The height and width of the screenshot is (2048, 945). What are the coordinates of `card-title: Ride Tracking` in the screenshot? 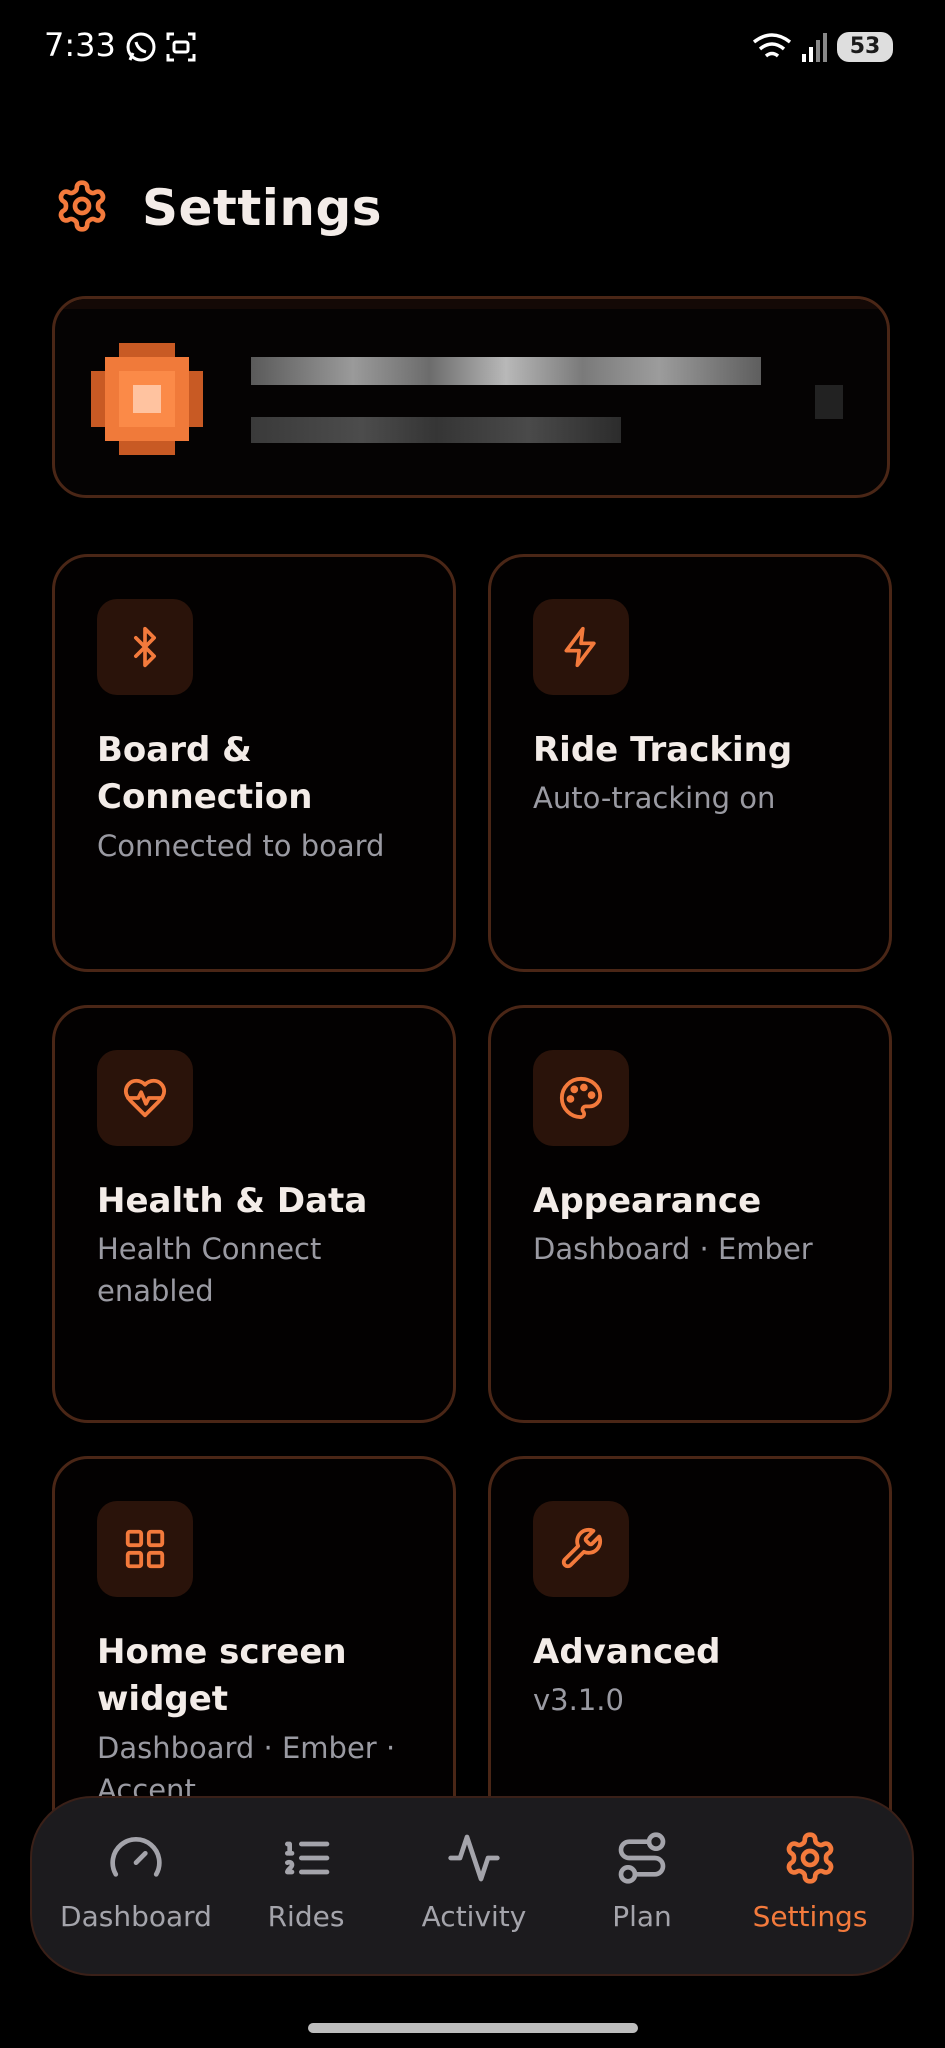 It's located at (663, 750).